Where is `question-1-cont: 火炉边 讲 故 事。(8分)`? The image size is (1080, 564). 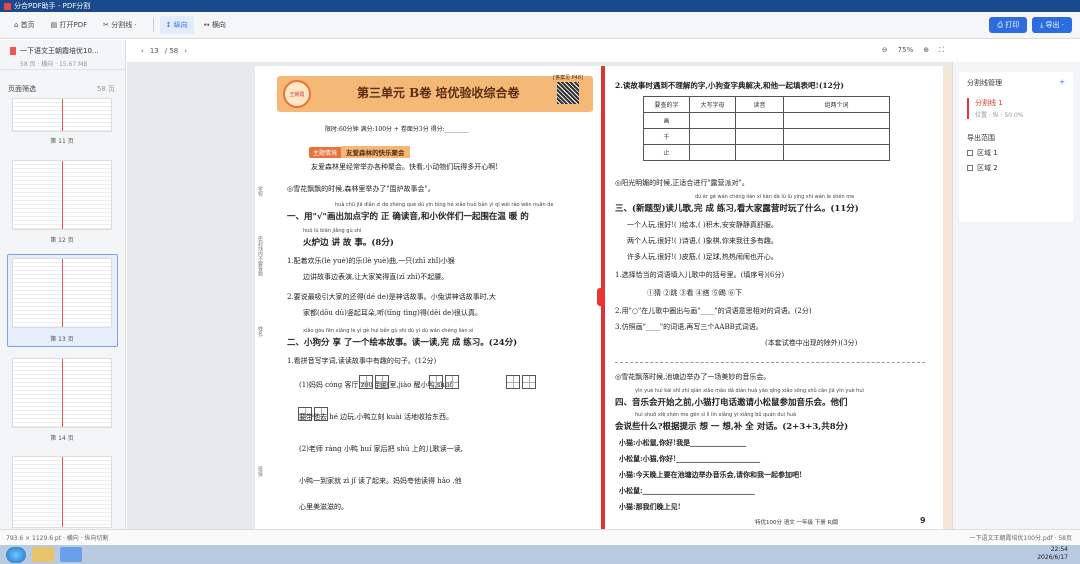
question-1-cont: 火炉边 讲 故 事。(8分) is located at coordinates (348, 243).